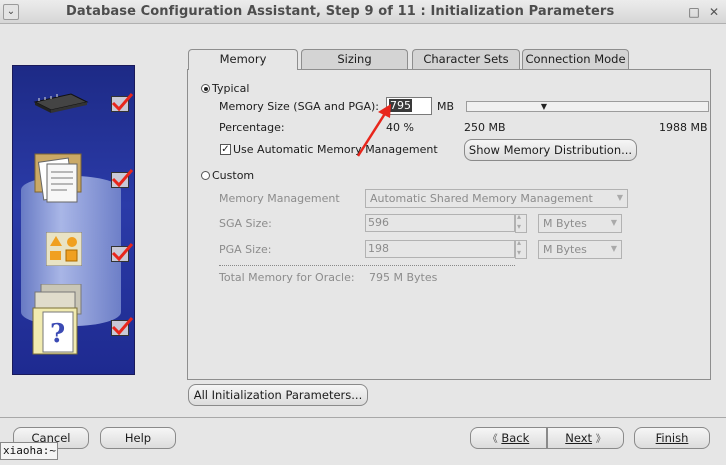 This screenshot has width=726, height=465. I want to click on custom-label: Custom, so click(233, 175).